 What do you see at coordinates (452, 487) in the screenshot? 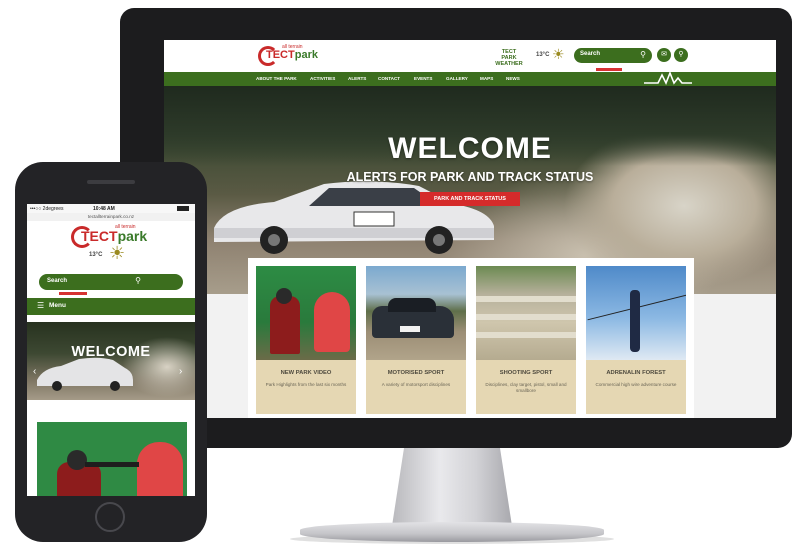
I see `monitor-stand-neck` at bounding box center [452, 487].